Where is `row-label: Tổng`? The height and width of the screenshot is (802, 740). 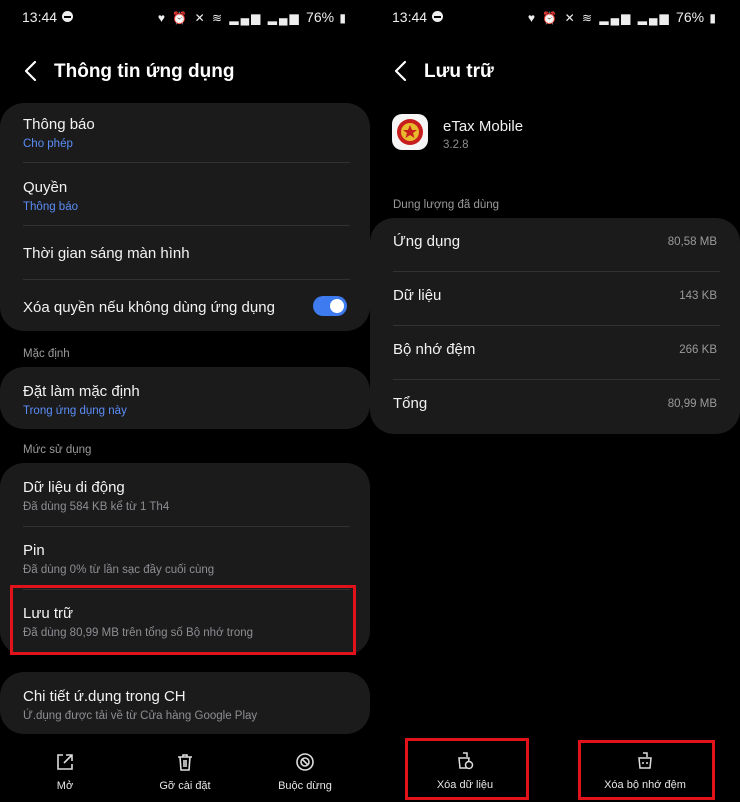
row-label: Tổng is located at coordinates (410, 403).